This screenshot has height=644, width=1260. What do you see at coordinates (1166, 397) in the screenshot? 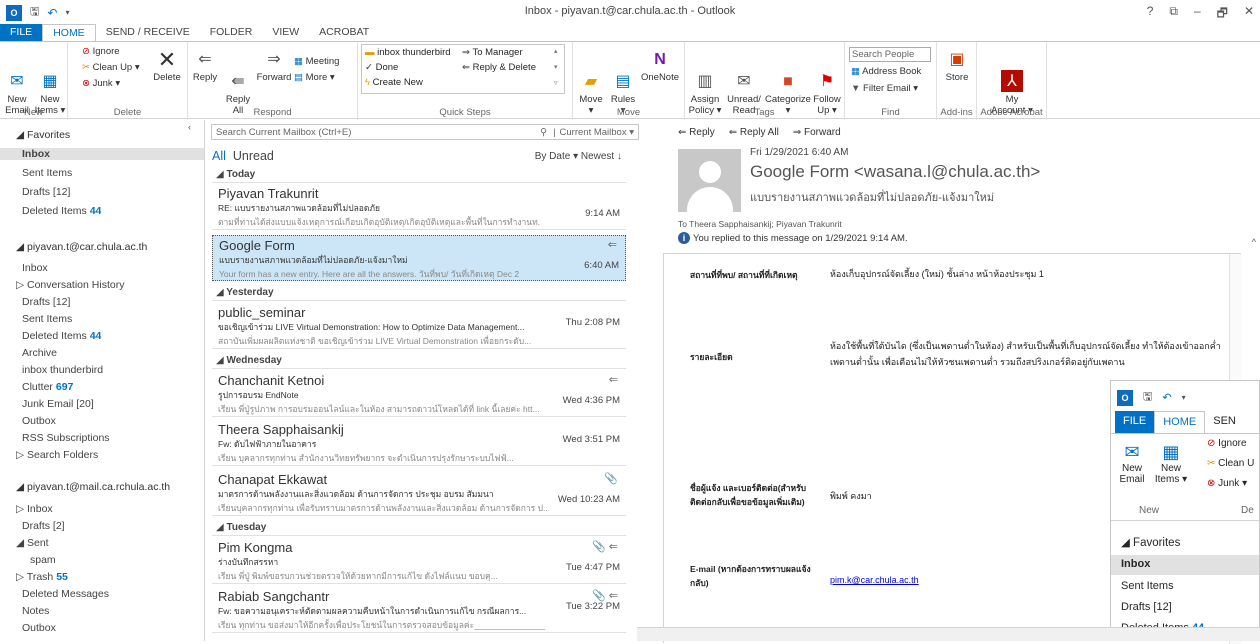
I see `undo-icon: ↶` at bounding box center [1166, 397].